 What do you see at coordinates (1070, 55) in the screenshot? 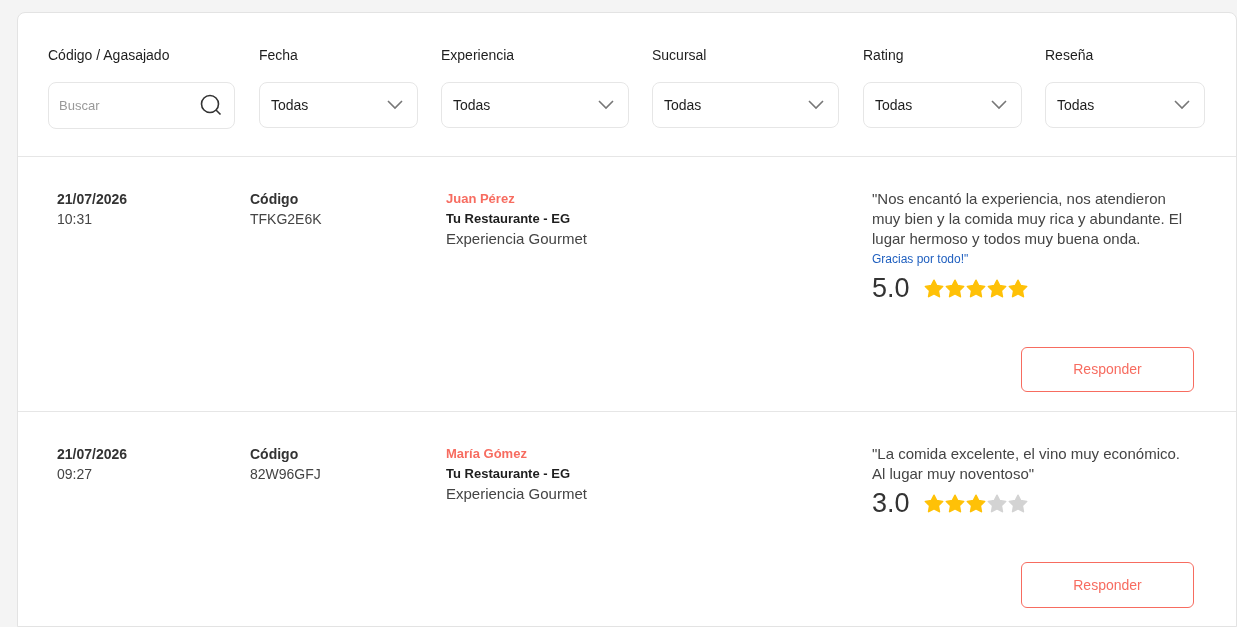
I see `filter-label: Reseña` at bounding box center [1070, 55].